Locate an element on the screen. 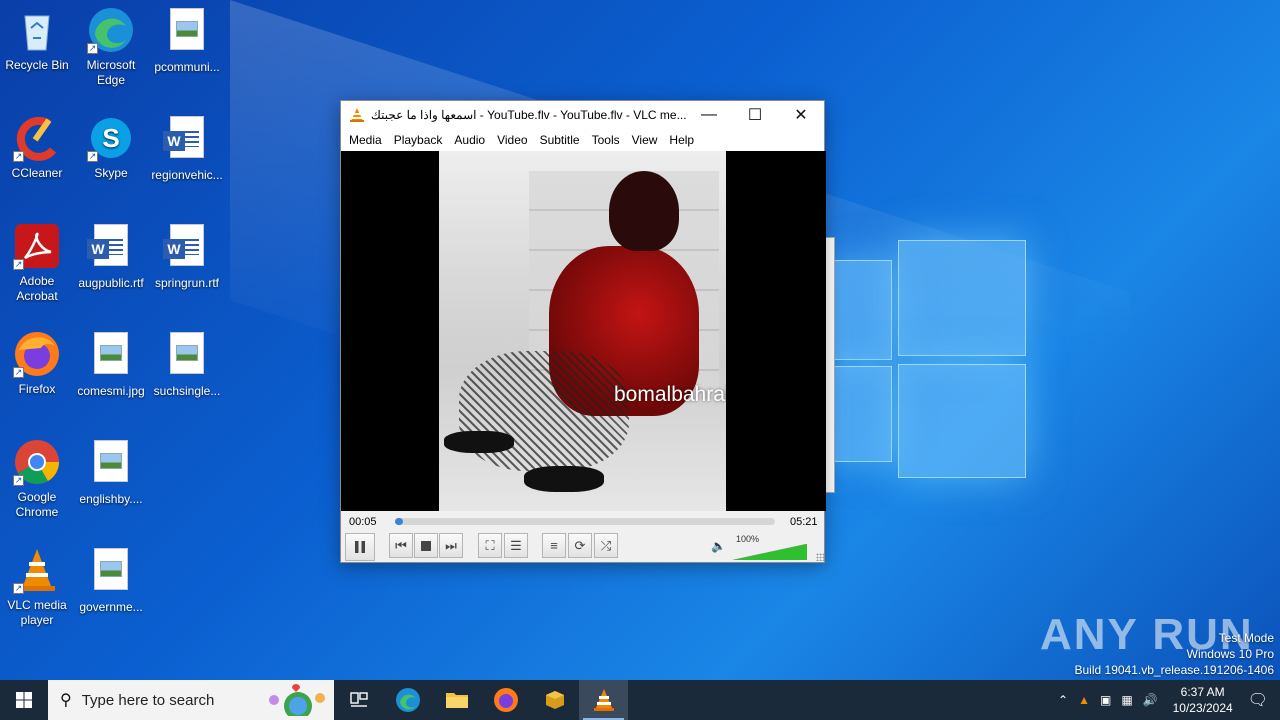 This screenshot has height=720, width=1280. clock-date: 10/23/2024 is located at coordinates (1202, 708).